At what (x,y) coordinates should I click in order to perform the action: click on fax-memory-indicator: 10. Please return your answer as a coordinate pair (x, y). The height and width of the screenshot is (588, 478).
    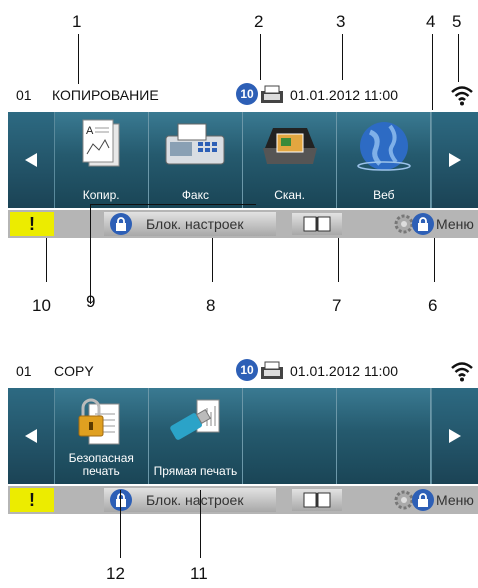
    Looking at the image, I should click on (260, 94).